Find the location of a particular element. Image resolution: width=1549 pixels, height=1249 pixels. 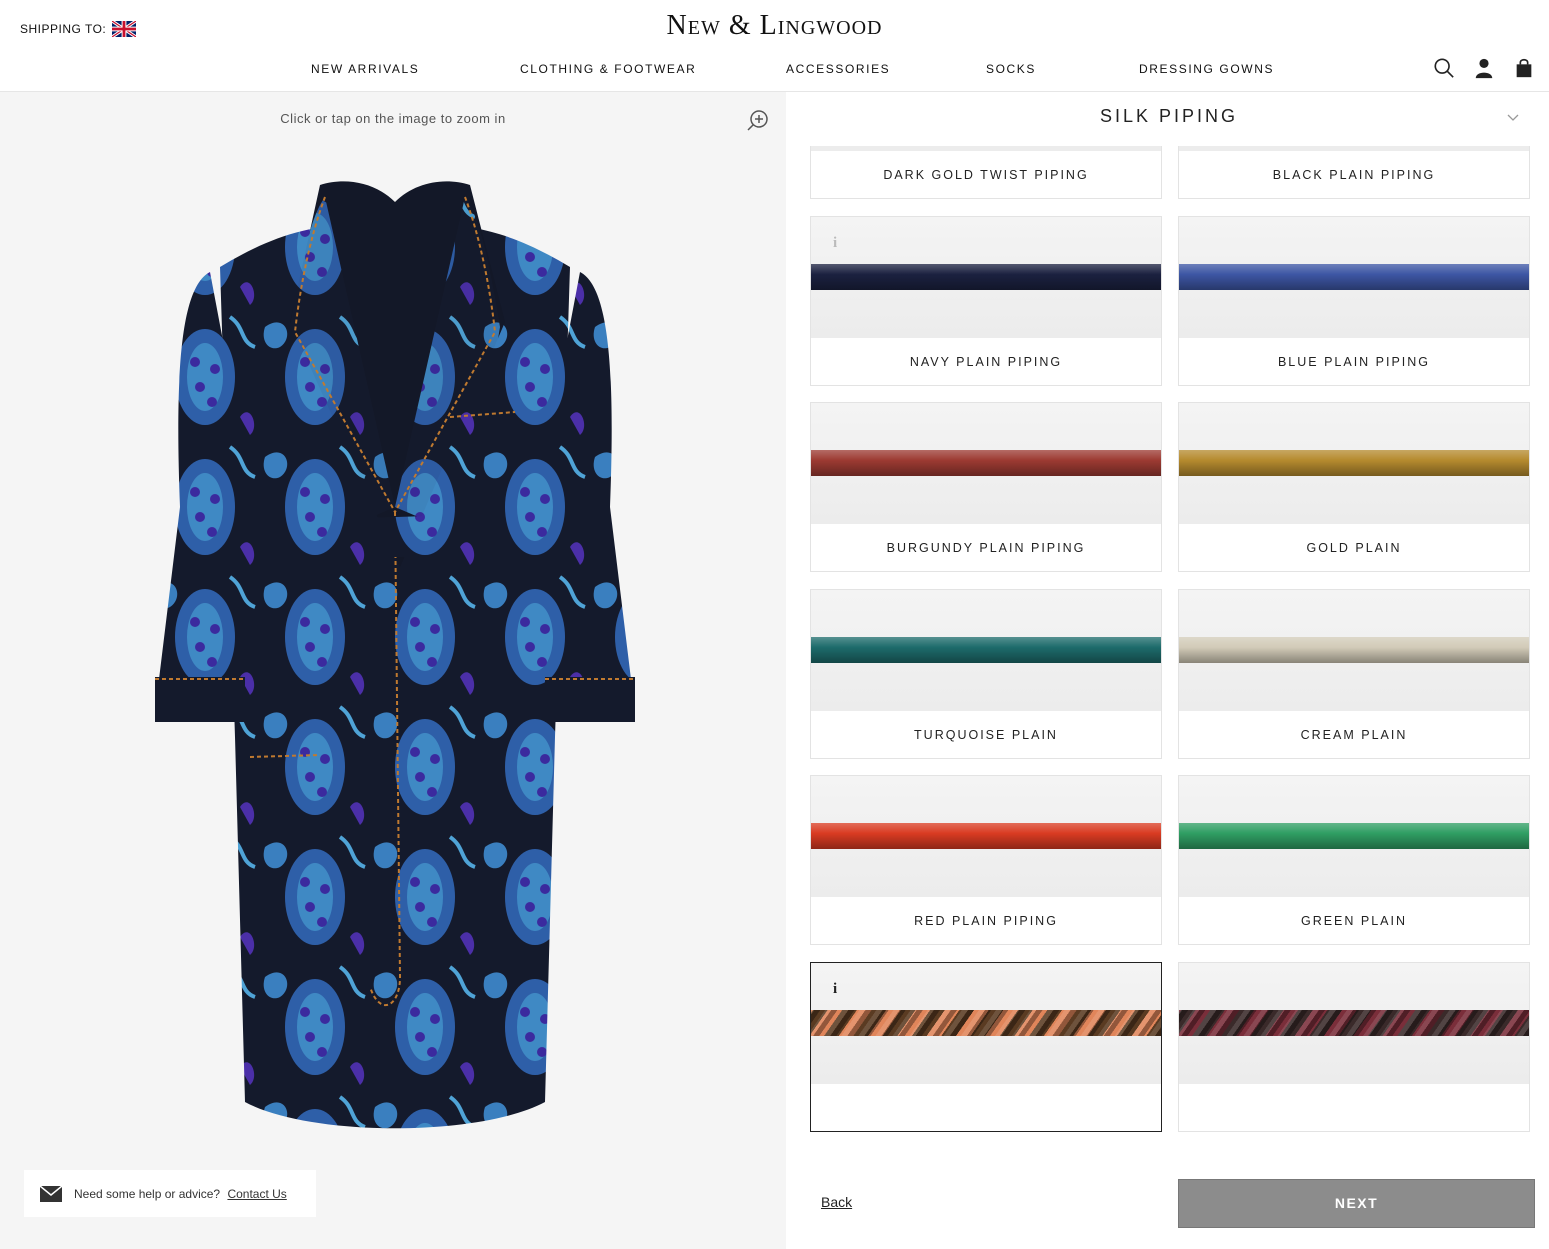

piping-option: i is located at coordinates (986, 1046).